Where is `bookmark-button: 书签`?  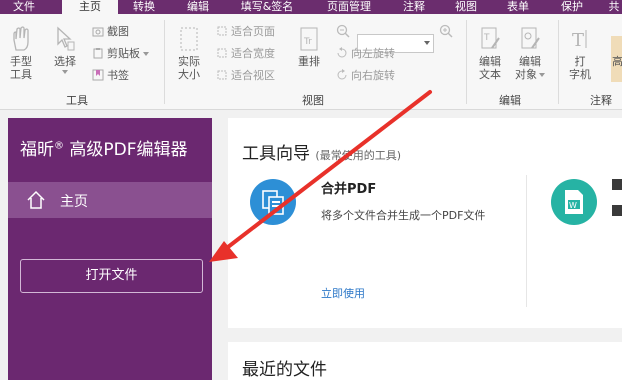 bookmark-button: 书签 is located at coordinates (110, 75).